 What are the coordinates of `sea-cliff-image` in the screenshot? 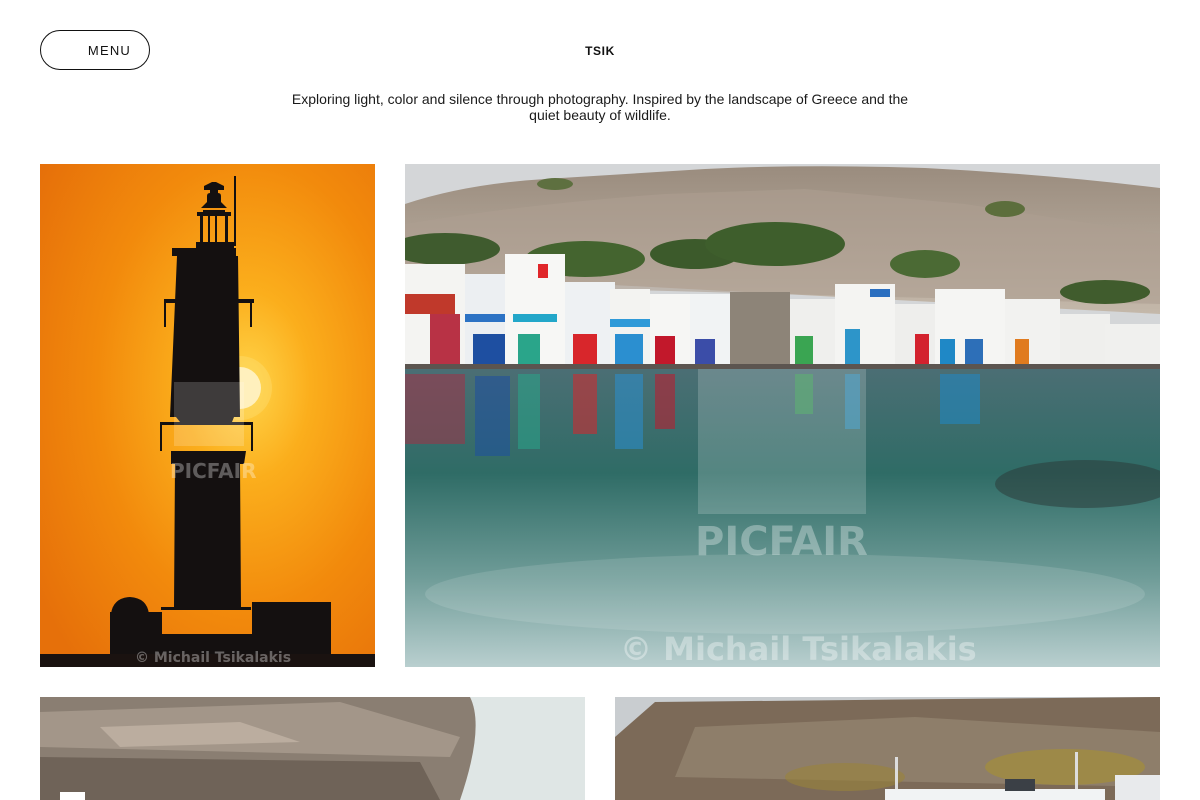 It's located at (312, 748).